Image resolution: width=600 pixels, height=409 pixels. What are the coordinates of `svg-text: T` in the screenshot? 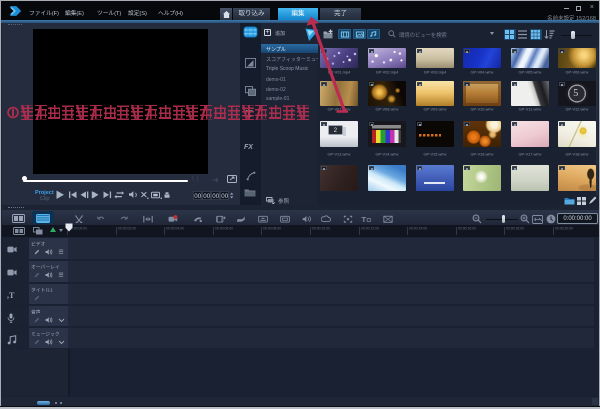 It's located at (364, 219).